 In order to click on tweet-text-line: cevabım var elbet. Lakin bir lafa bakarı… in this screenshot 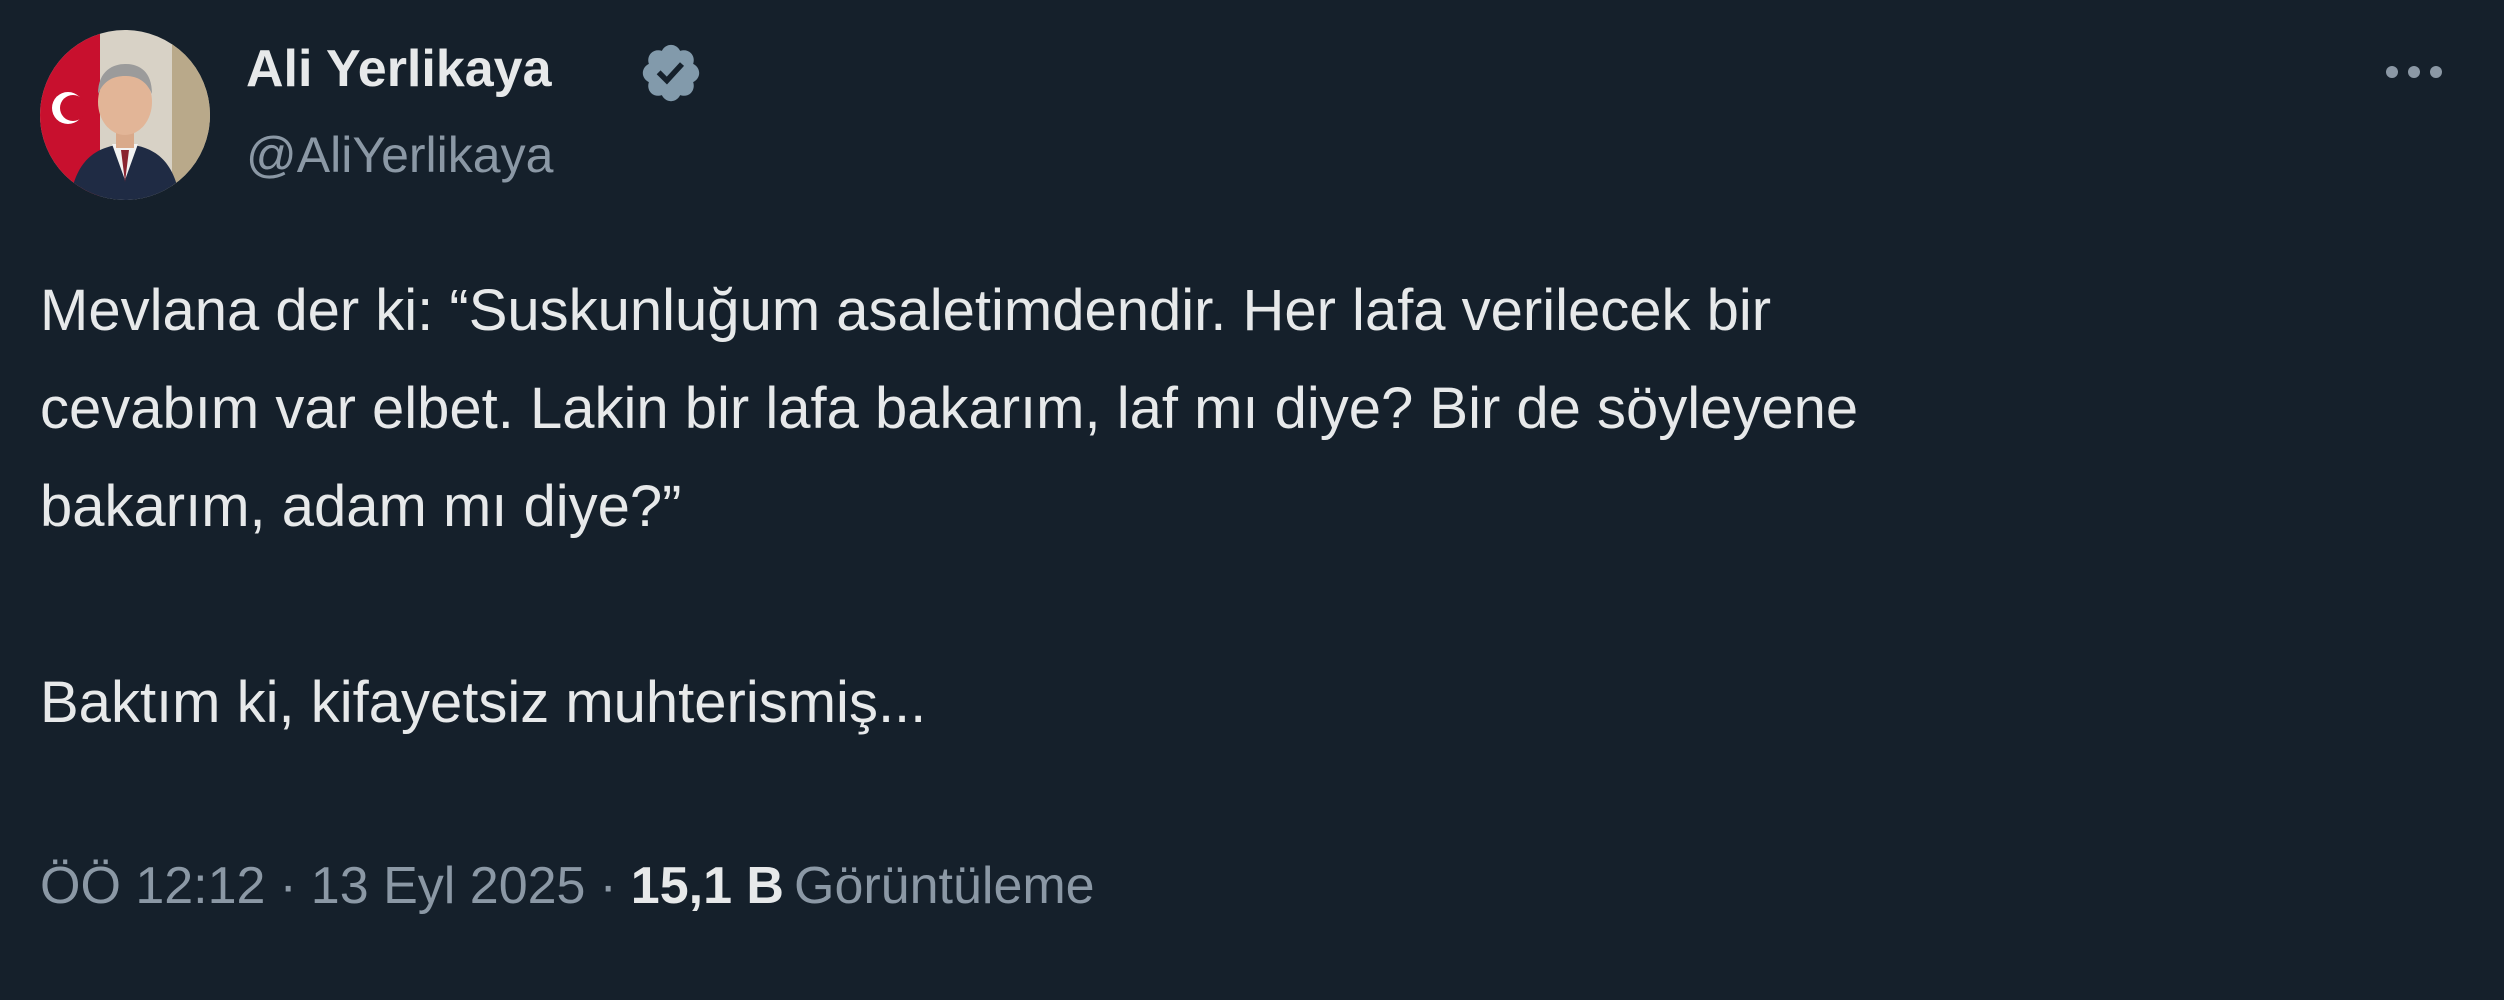, I will do `click(949, 408)`.